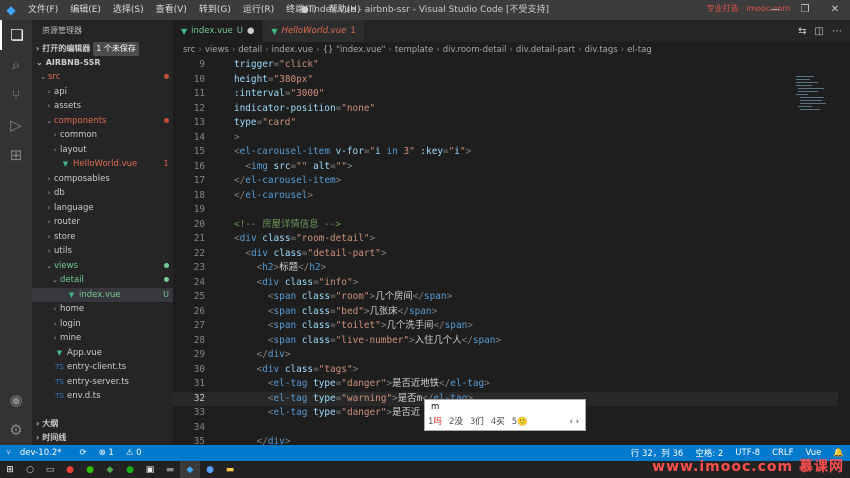 The image size is (850, 478). What do you see at coordinates (102, 164) in the screenshot?
I see `file-tree-item: ▼ HelloWorld.vue 1` at bounding box center [102, 164].